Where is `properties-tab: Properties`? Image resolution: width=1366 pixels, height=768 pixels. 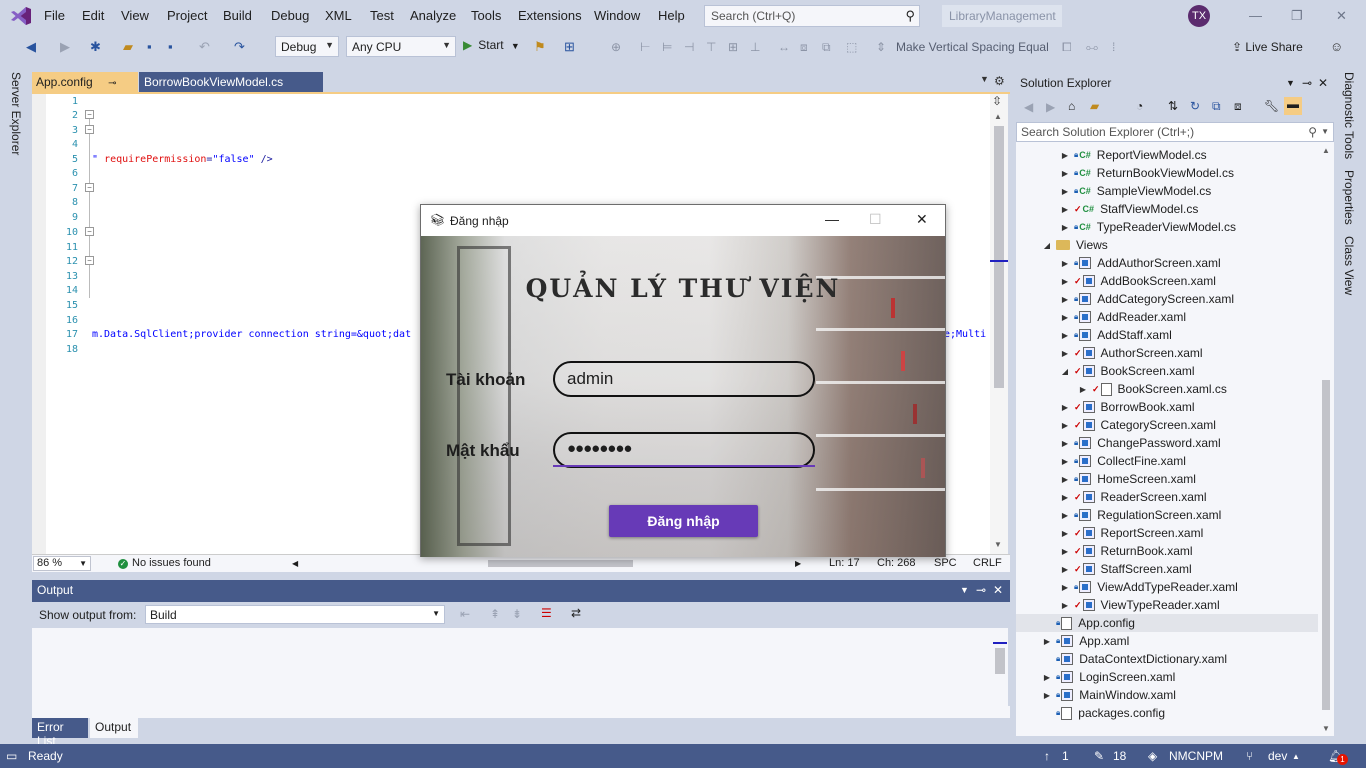
properties-tab: Properties is located at coordinates (1349, 197).